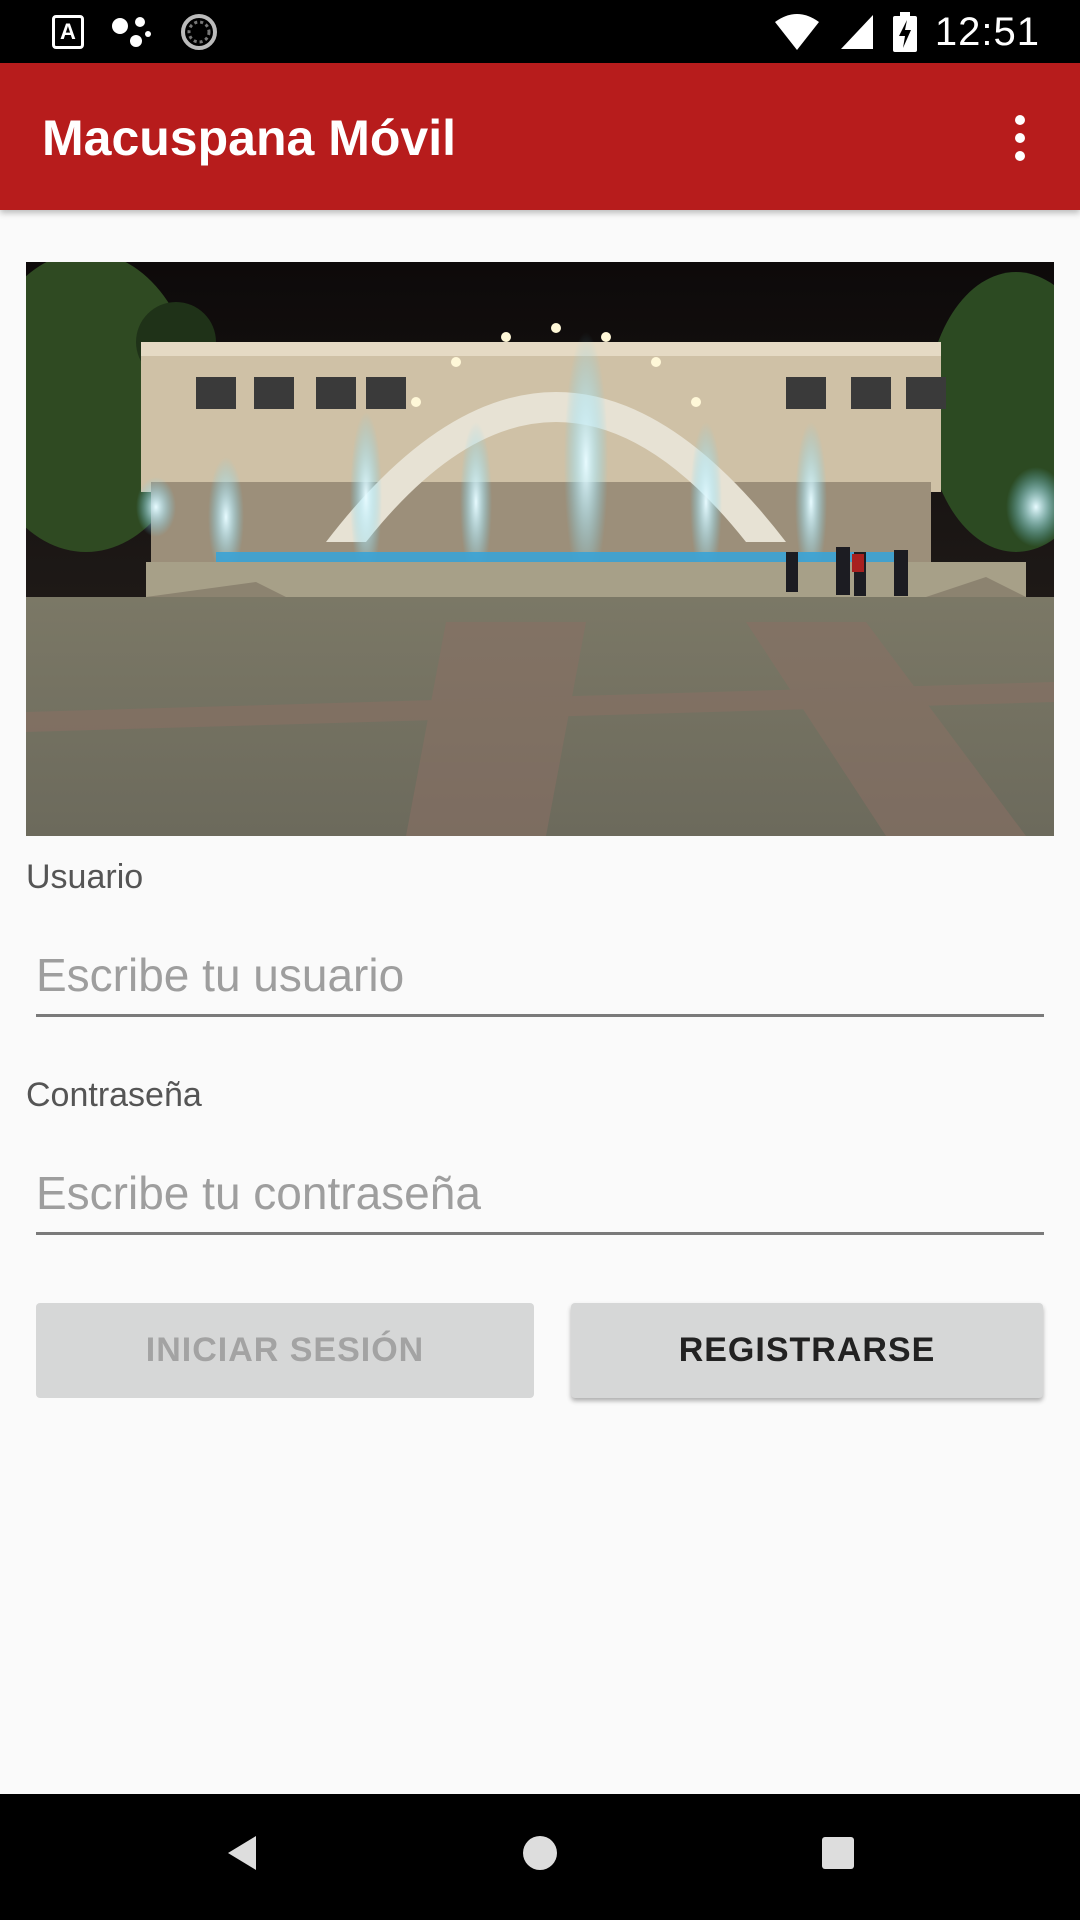 This screenshot has width=1080, height=1920. Describe the element at coordinates (249, 138) in the screenshot. I see `app-title: Macuspana Móvil` at that location.